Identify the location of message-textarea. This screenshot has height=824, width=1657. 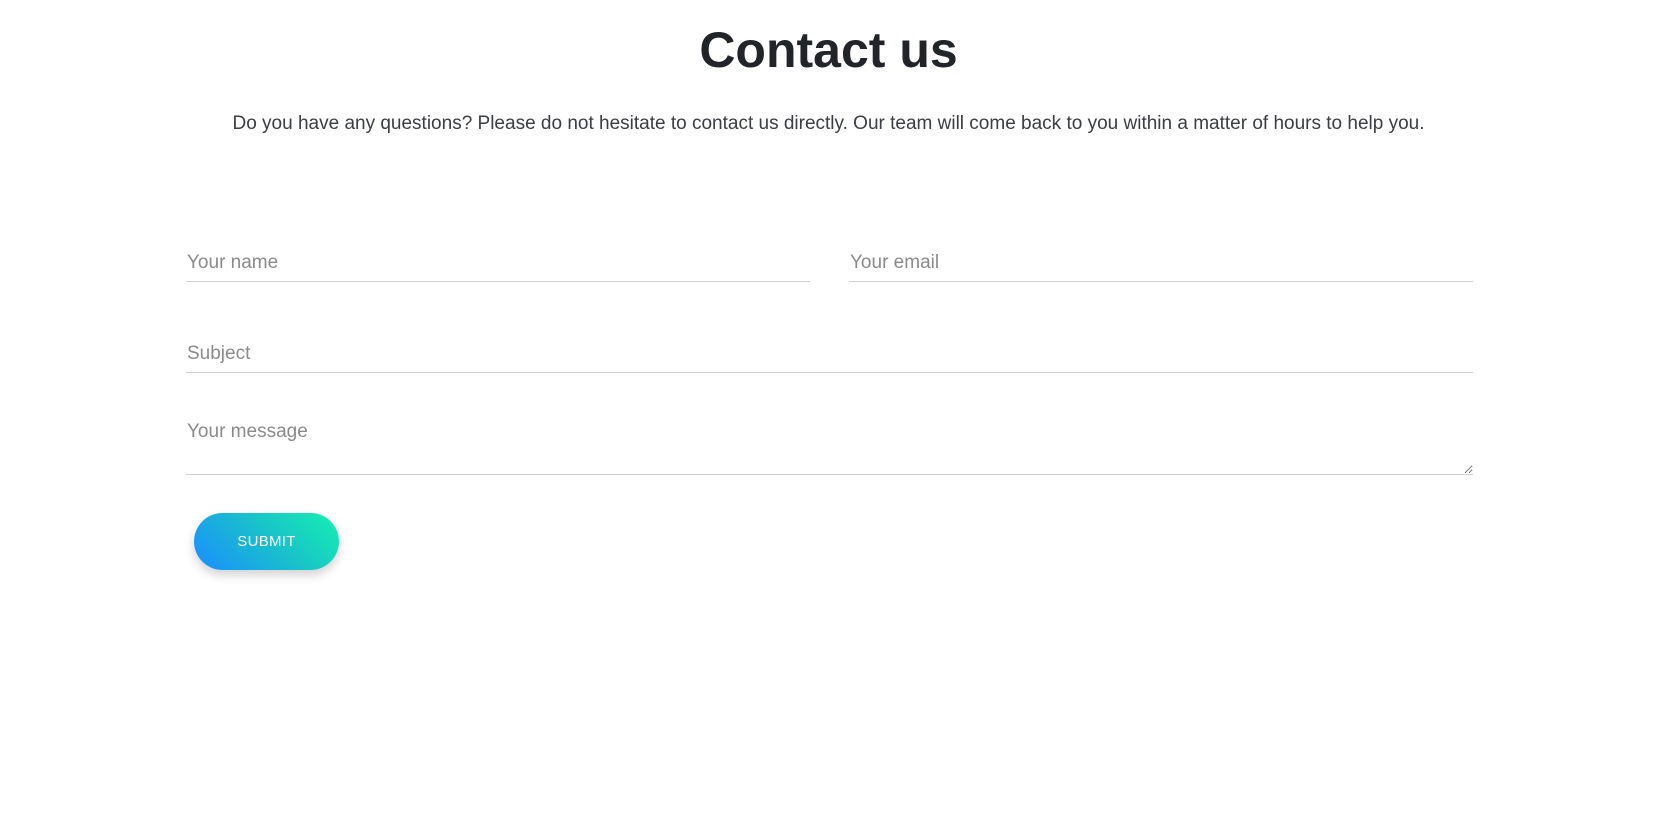
(829, 445).